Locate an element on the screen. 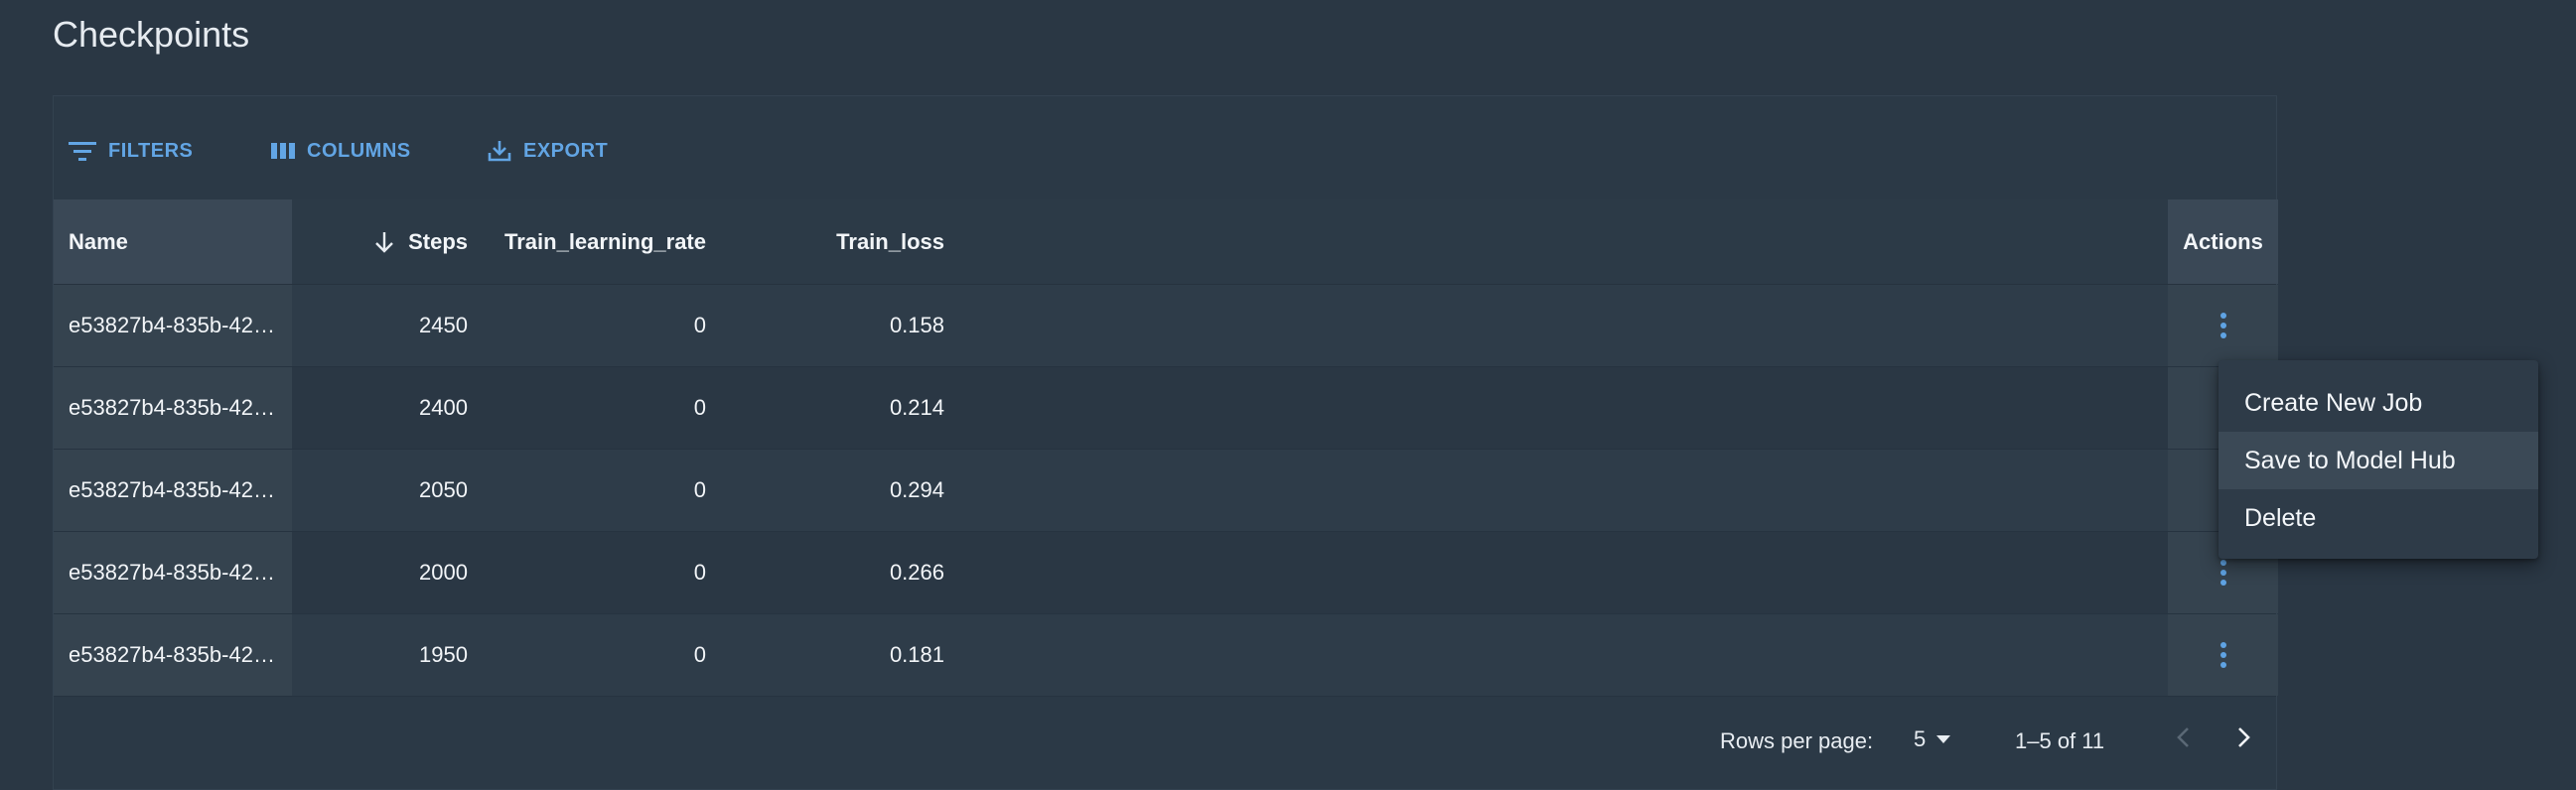  caret-down-icon is located at coordinates (1944, 739).